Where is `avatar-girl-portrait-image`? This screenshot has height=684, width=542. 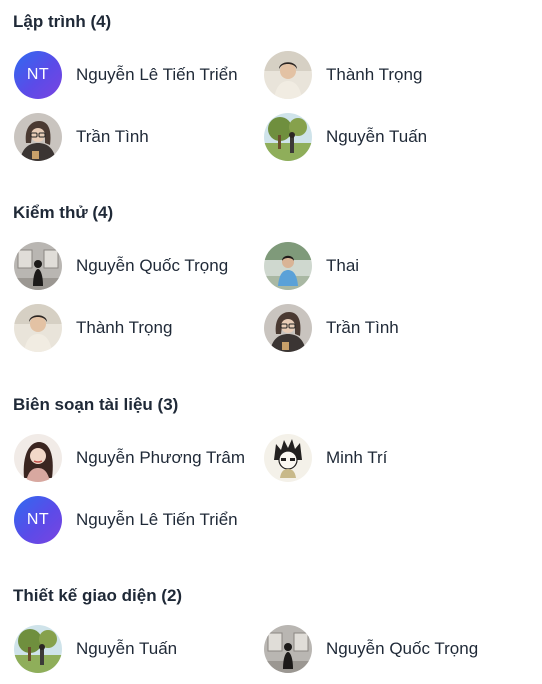
avatar-girl-portrait-image is located at coordinates (38, 458).